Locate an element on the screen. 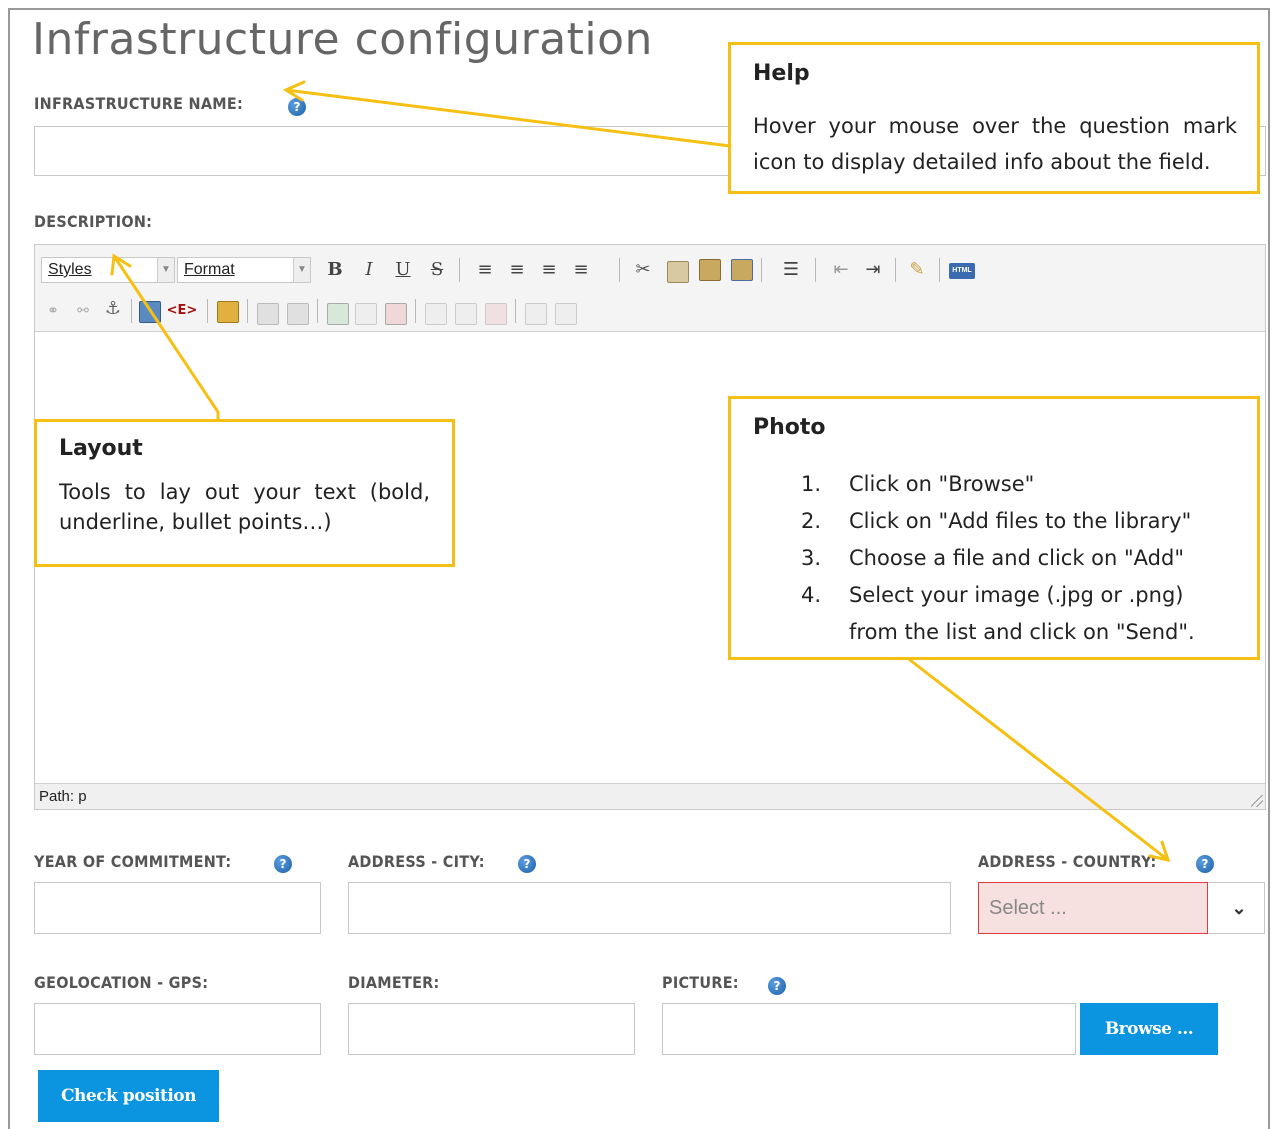 This screenshot has width=1278, height=1129. insert-row-after-icon is located at coordinates (366, 314).